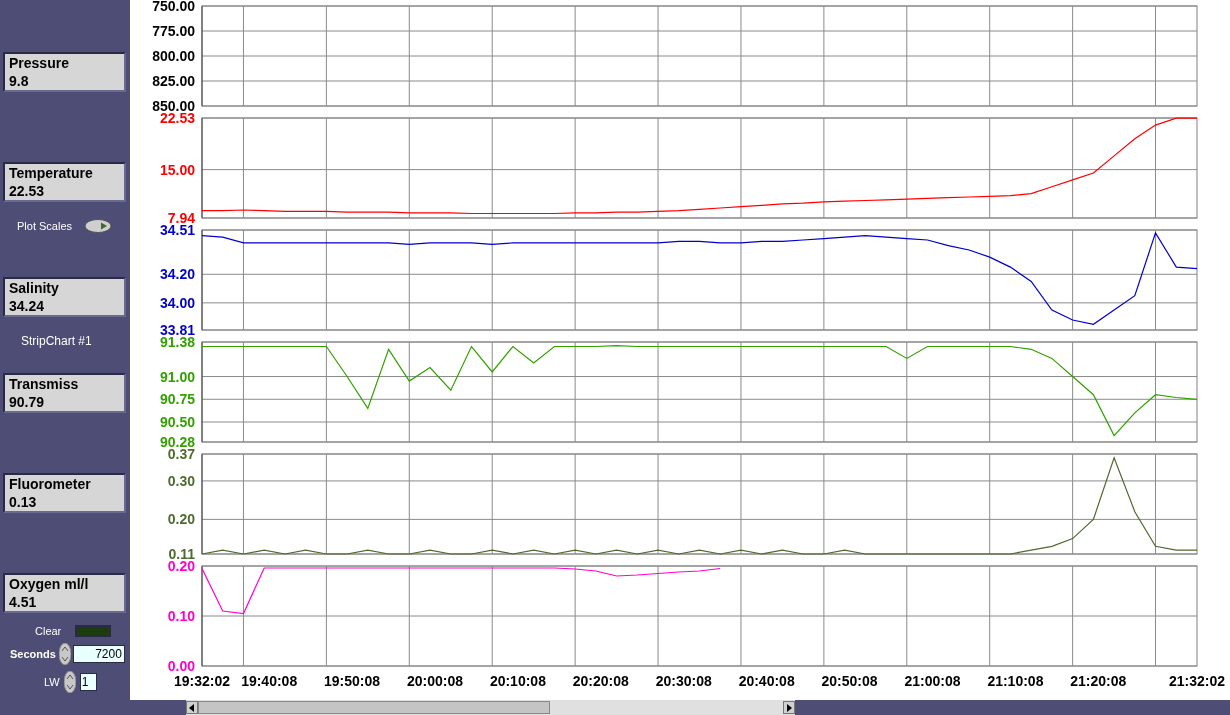  Describe the element at coordinates (352, 681) in the screenshot. I see `time-tick-label: 19:50:08` at that location.